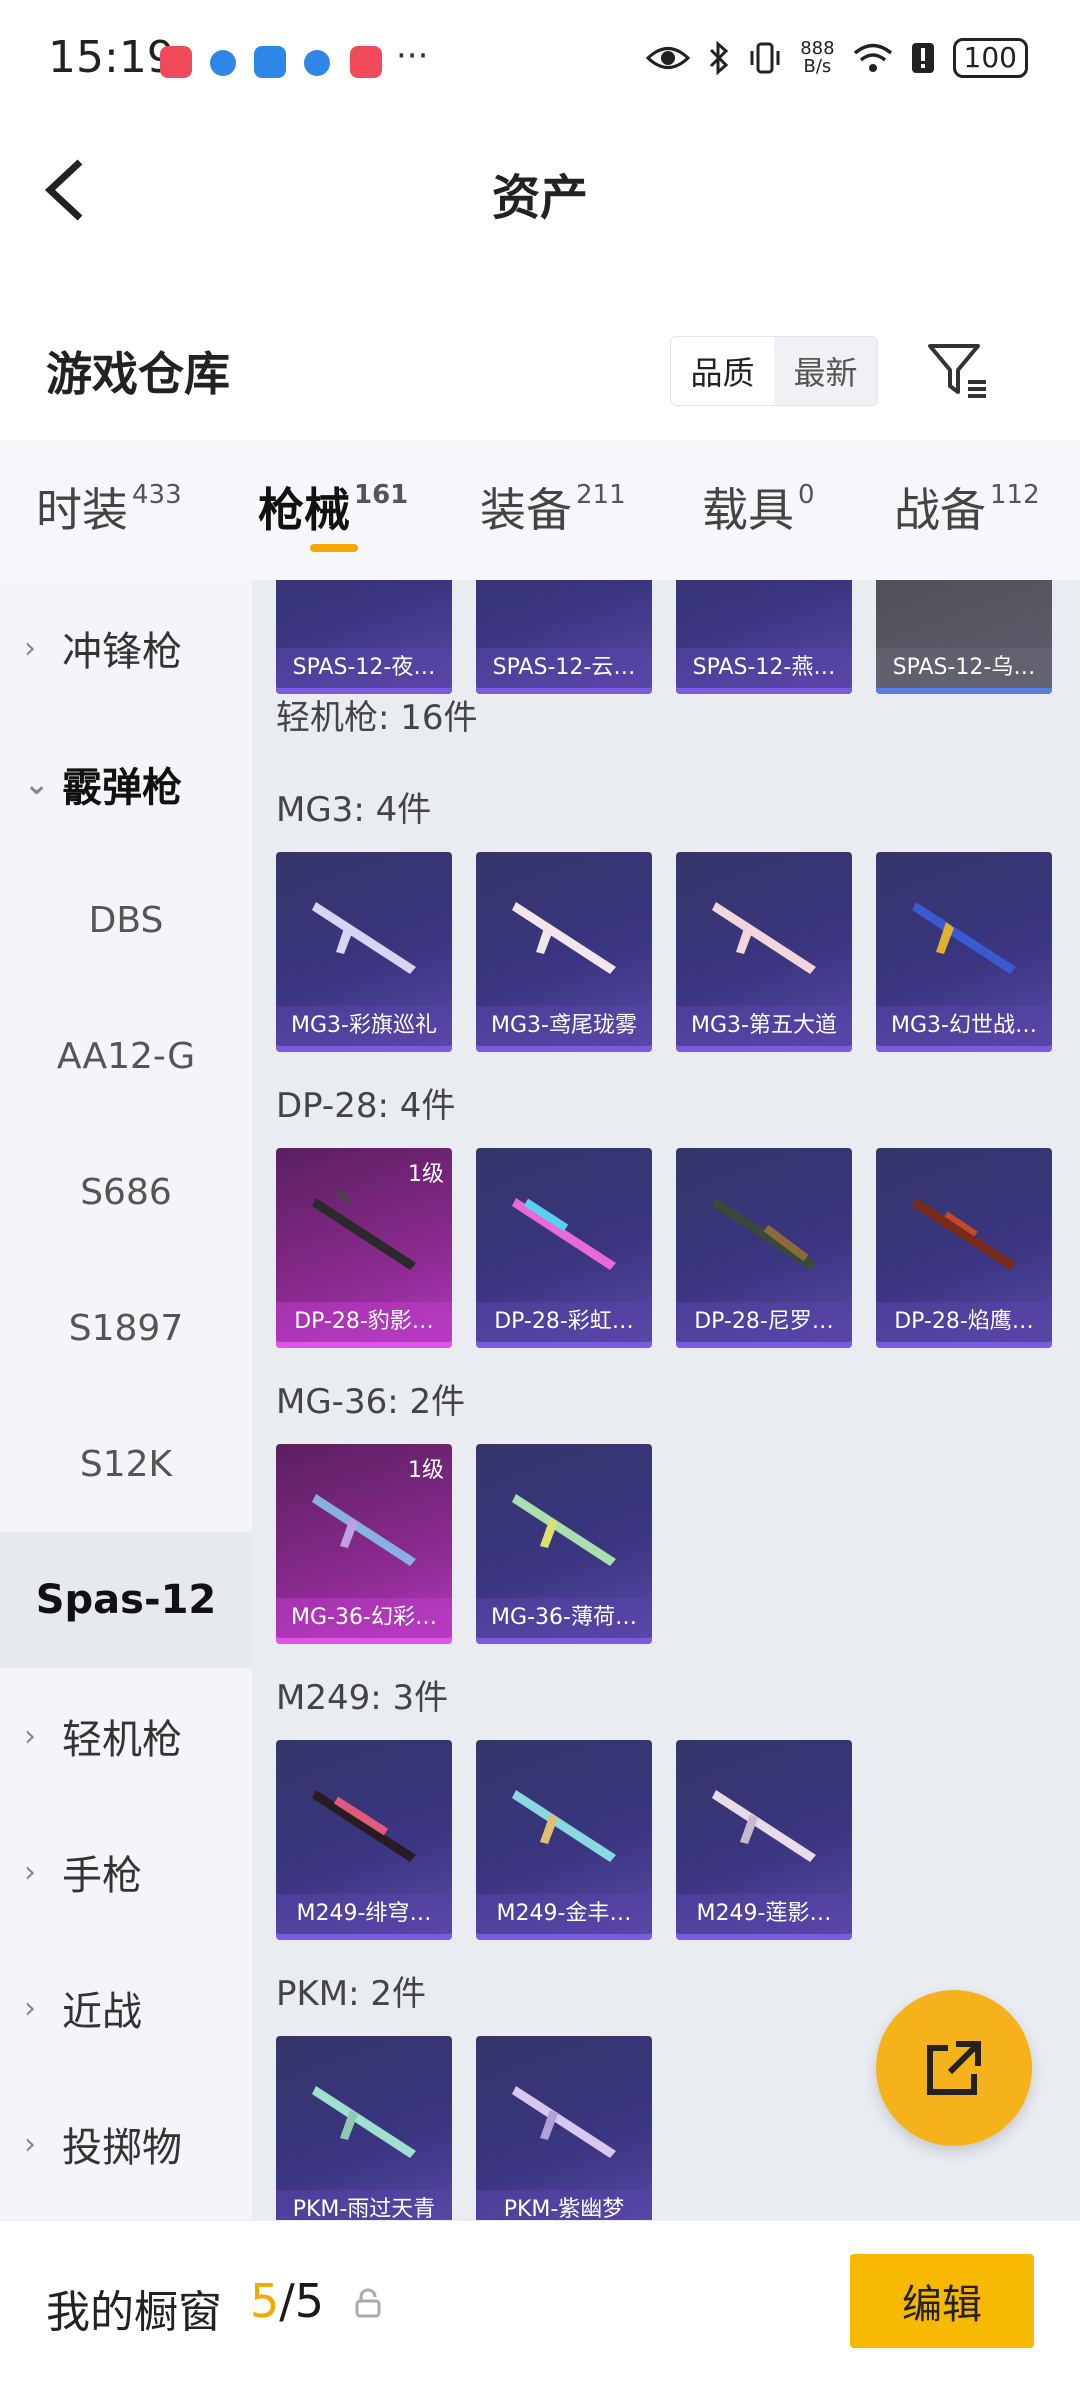  What do you see at coordinates (111, 57) in the screenshot?
I see `status-time: 15:19` at bounding box center [111, 57].